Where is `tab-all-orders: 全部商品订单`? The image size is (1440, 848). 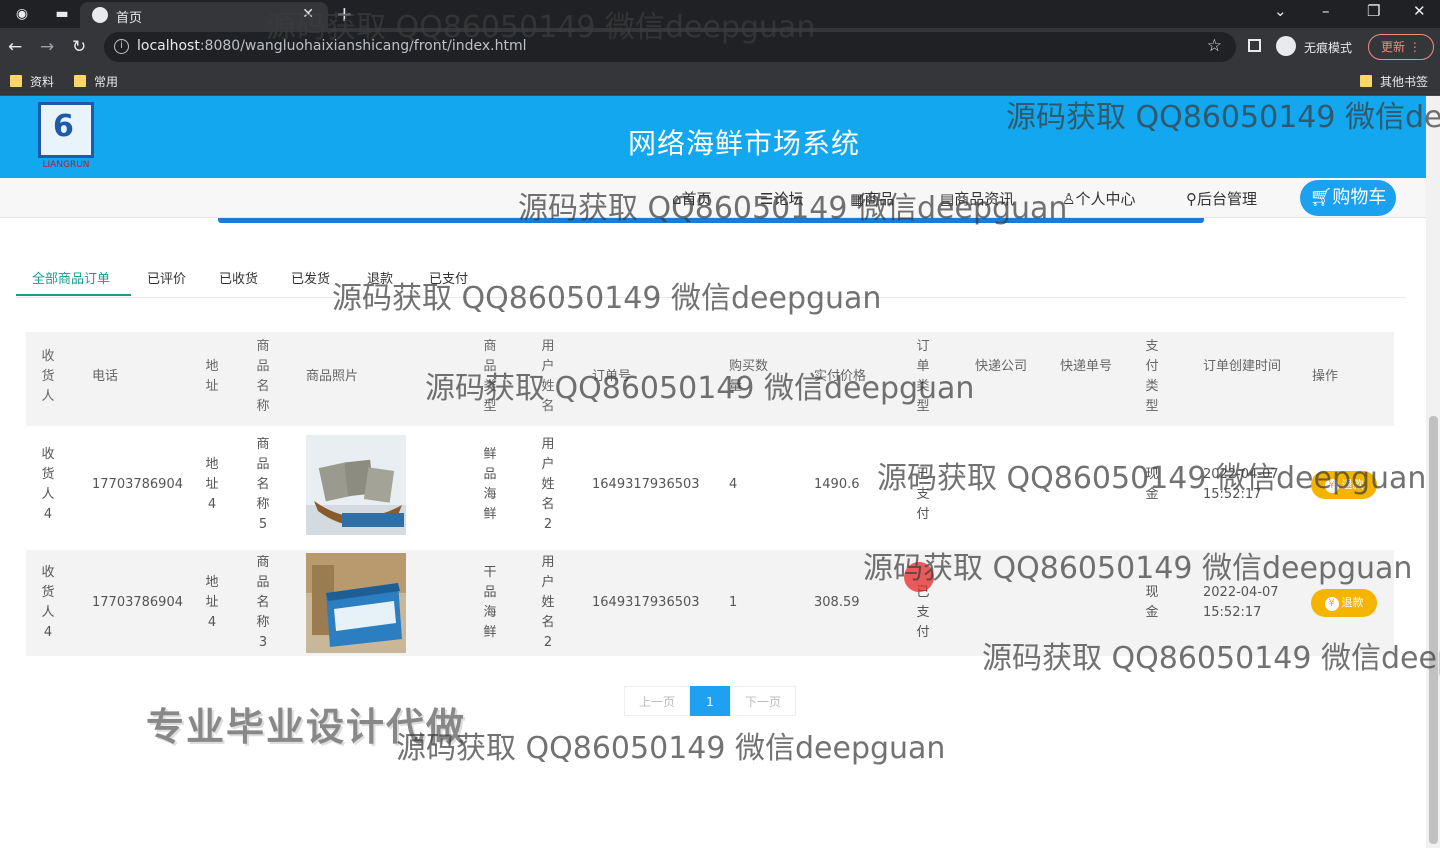
tab-all-orders: 全部商品订单 is located at coordinates (71, 277).